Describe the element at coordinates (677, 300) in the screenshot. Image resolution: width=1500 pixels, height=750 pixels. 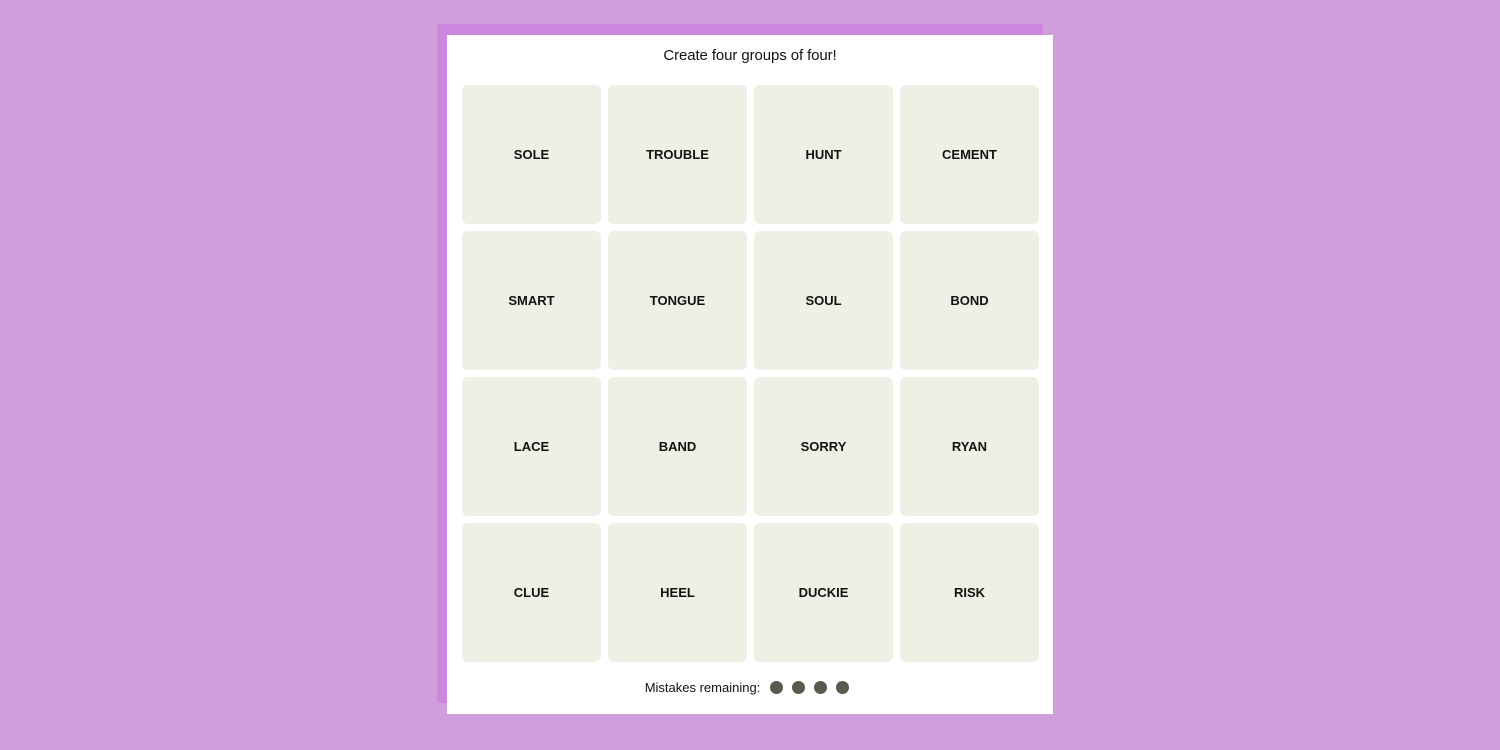
I see `word-tile: TONGUE` at that location.